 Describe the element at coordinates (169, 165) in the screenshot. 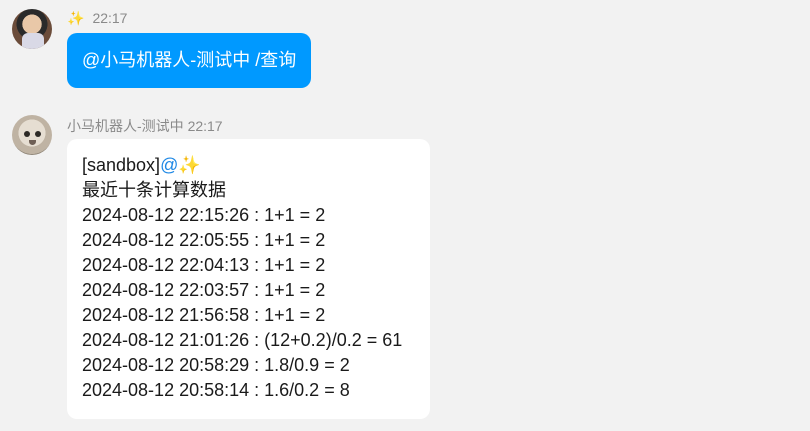

I see `mention-link: @` at that location.